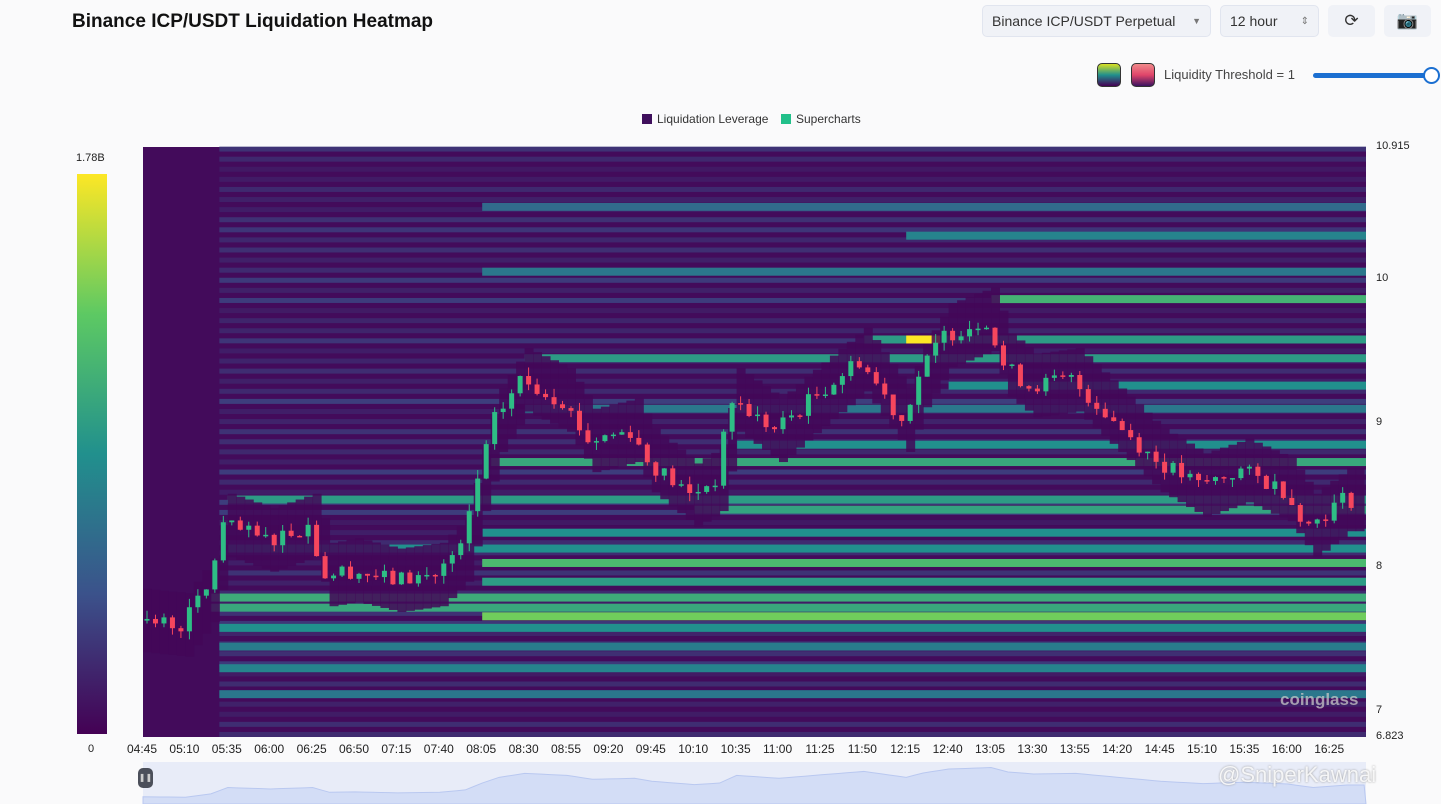 This screenshot has width=1441, height=804. I want to click on x-tick-label: 08:05, so click(481, 749).